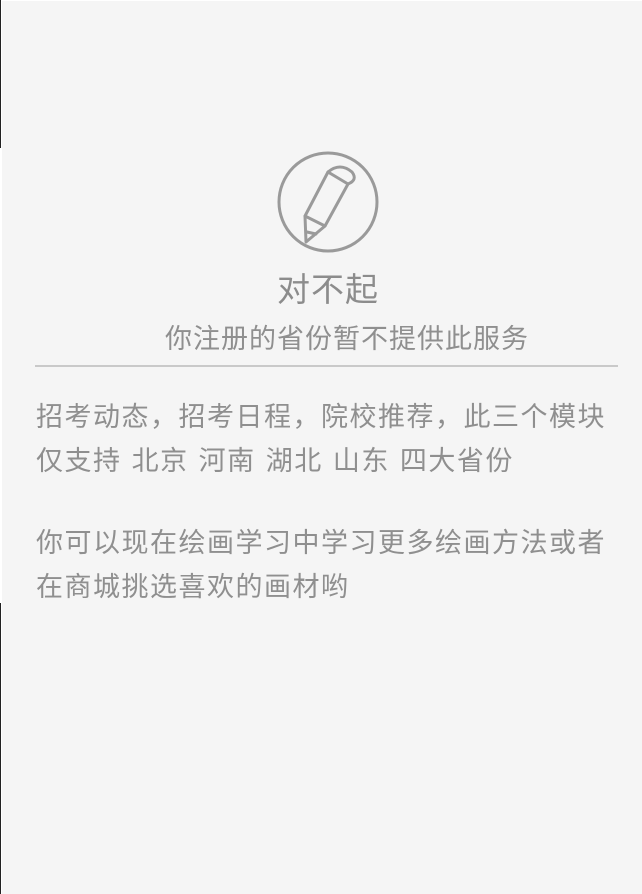 Image resolution: width=642 pixels, height=894 pixels. I want to click on page-subtitle: 你注册的省份暂不提供此服务, so click(347, 339).